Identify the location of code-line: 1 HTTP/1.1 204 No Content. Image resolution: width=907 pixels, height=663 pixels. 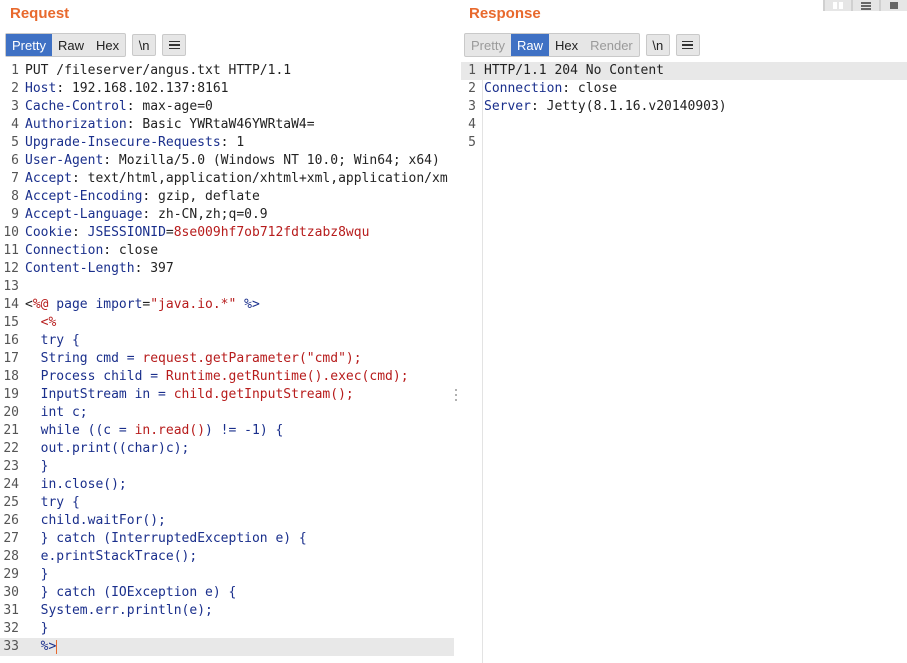
(684, 71).